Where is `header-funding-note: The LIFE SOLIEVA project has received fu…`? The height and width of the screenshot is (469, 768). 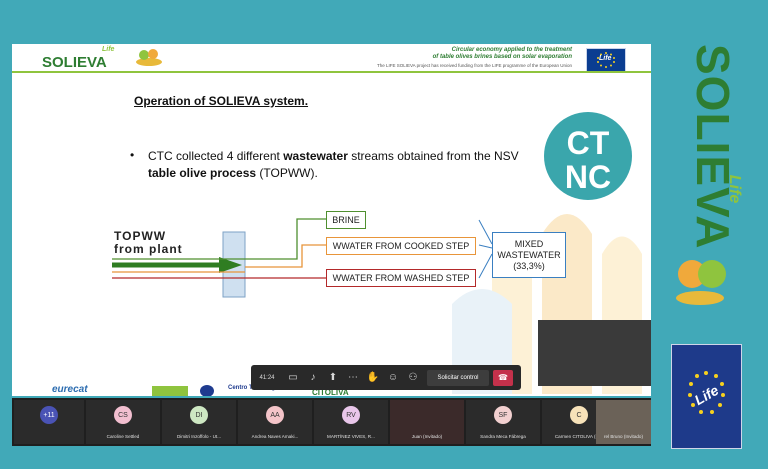
header-funding-note: The LIFE SOLIEVA project has received fu… is located at coordinates (474, 65).